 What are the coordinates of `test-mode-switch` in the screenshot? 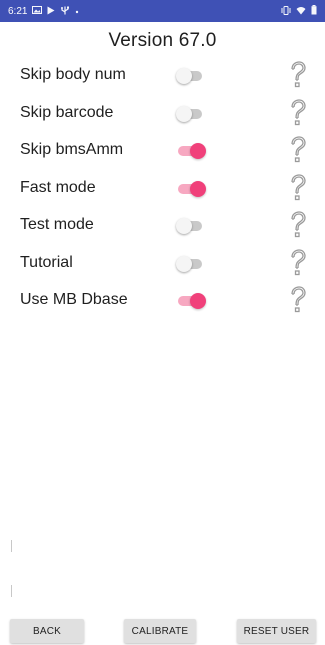 It's located at (191, 226).